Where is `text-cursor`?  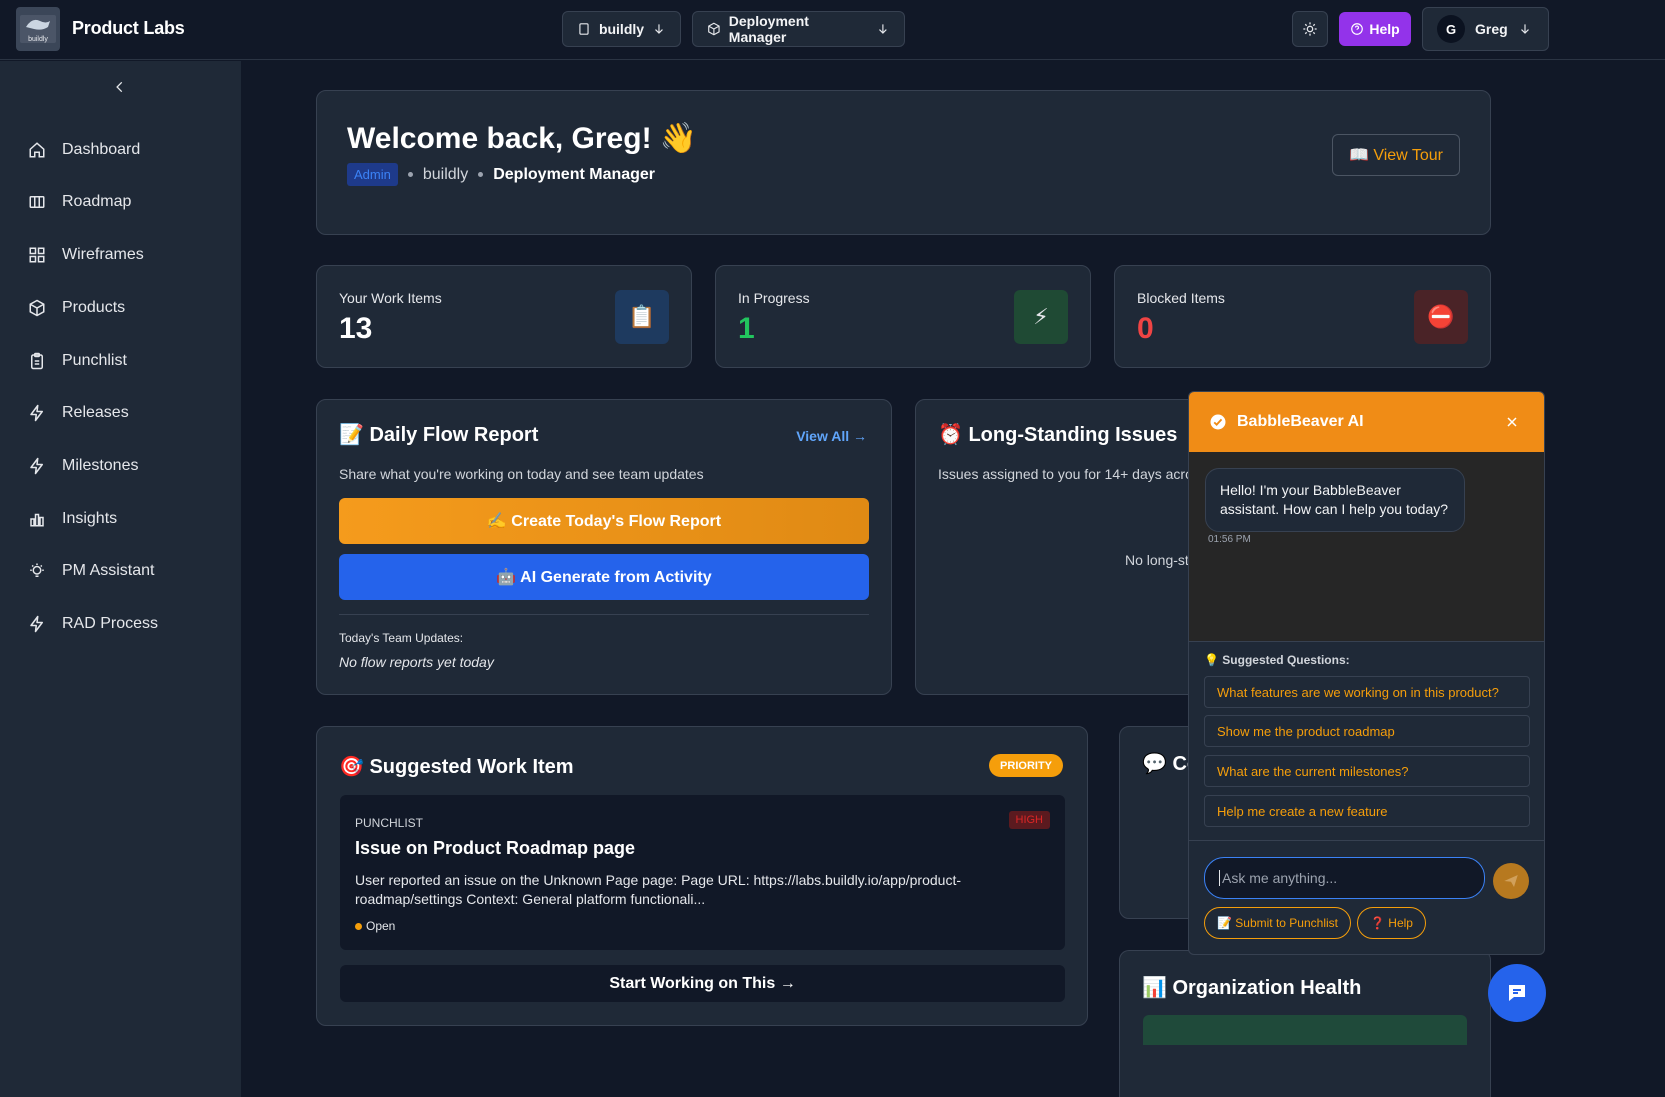 text-cursor is located at coordinates (1219, 878).